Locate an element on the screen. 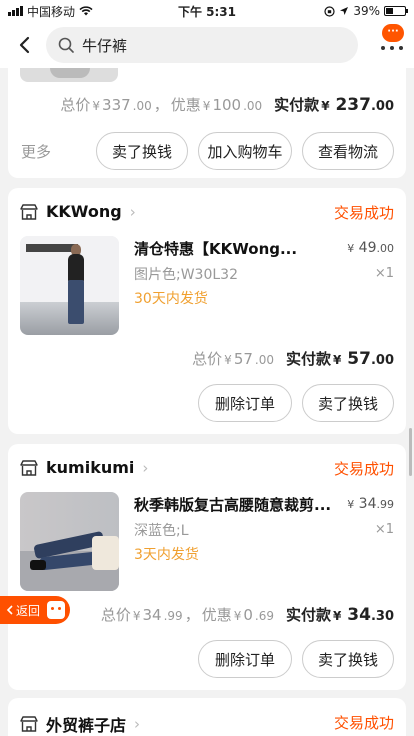 This screenshot has height=736, width=414. battery-icon is located at coordinates (396, 11).